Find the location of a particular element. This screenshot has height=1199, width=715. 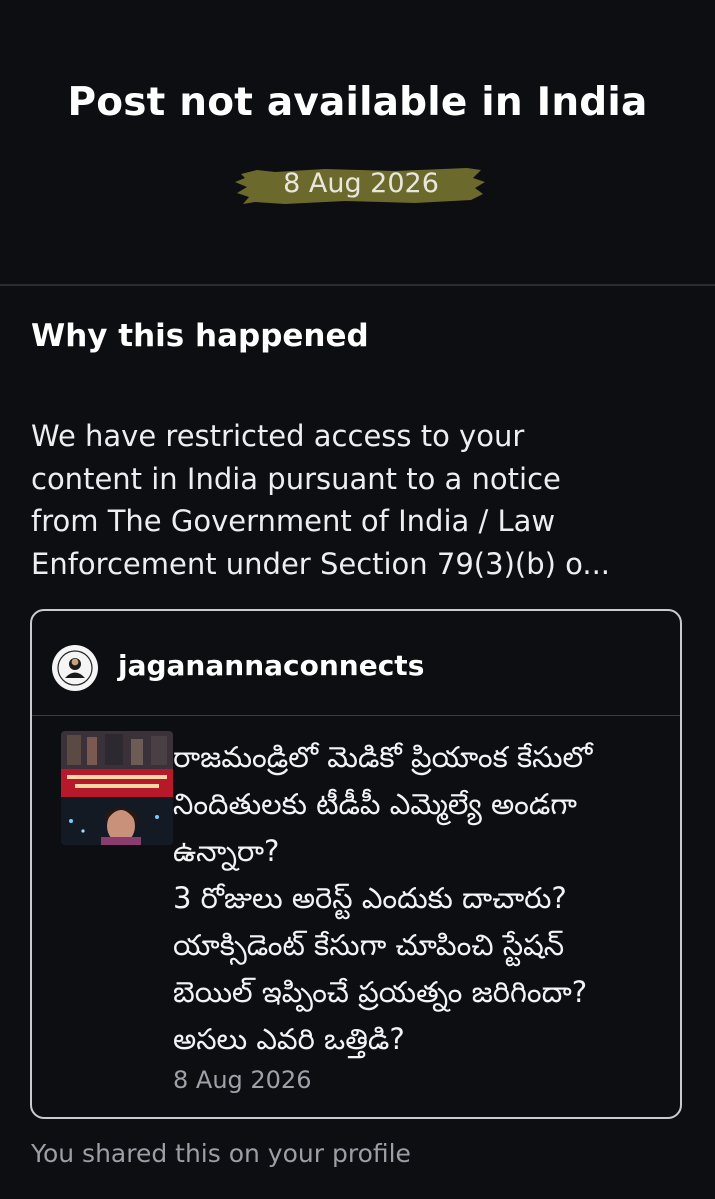

date-highlight: 8 Aug 2026 is located at coordinates (361, 185).